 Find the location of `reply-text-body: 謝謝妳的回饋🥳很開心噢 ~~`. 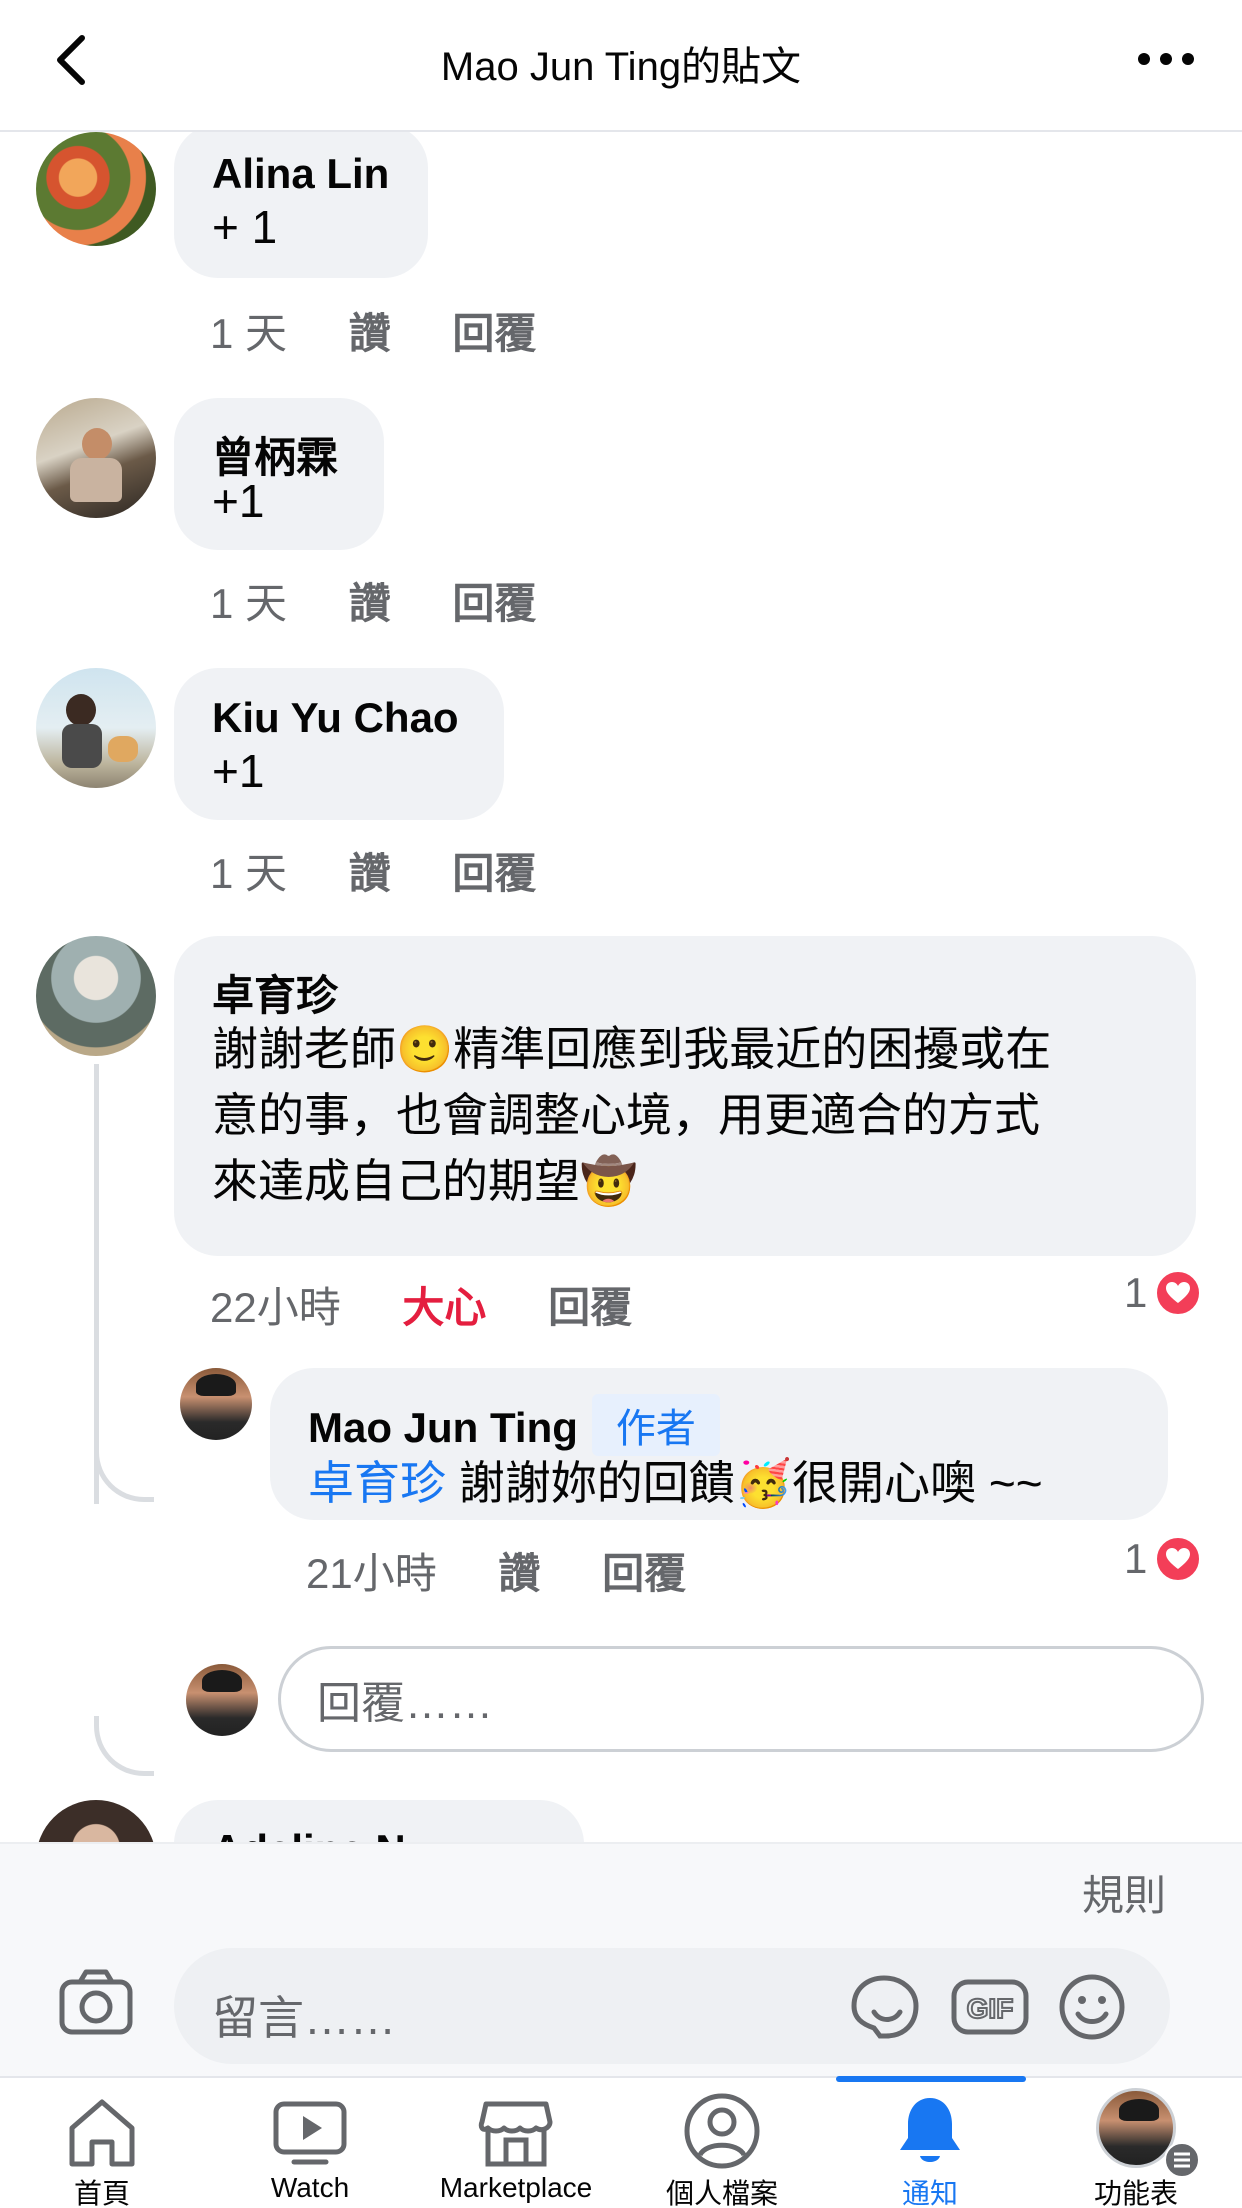

reply-text-body: 謝謝妳的回饋🥳很開心噢 ~~ is located at coordinates (750, 1483).